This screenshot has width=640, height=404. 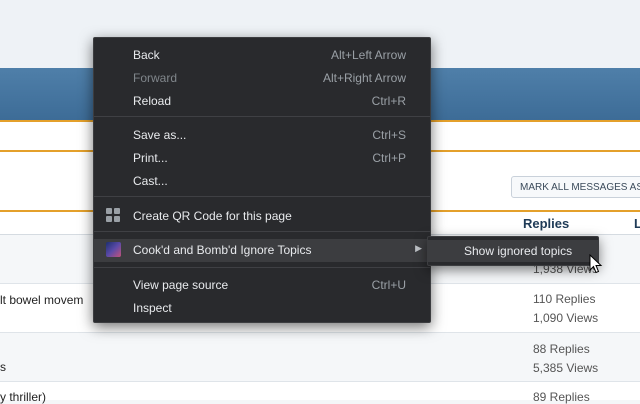 What do you see at coordinates (262, 135) in the screenshot?
I see `save-as-menu-item: Save as... Ctrl+S` at bounding box center [262, 135].